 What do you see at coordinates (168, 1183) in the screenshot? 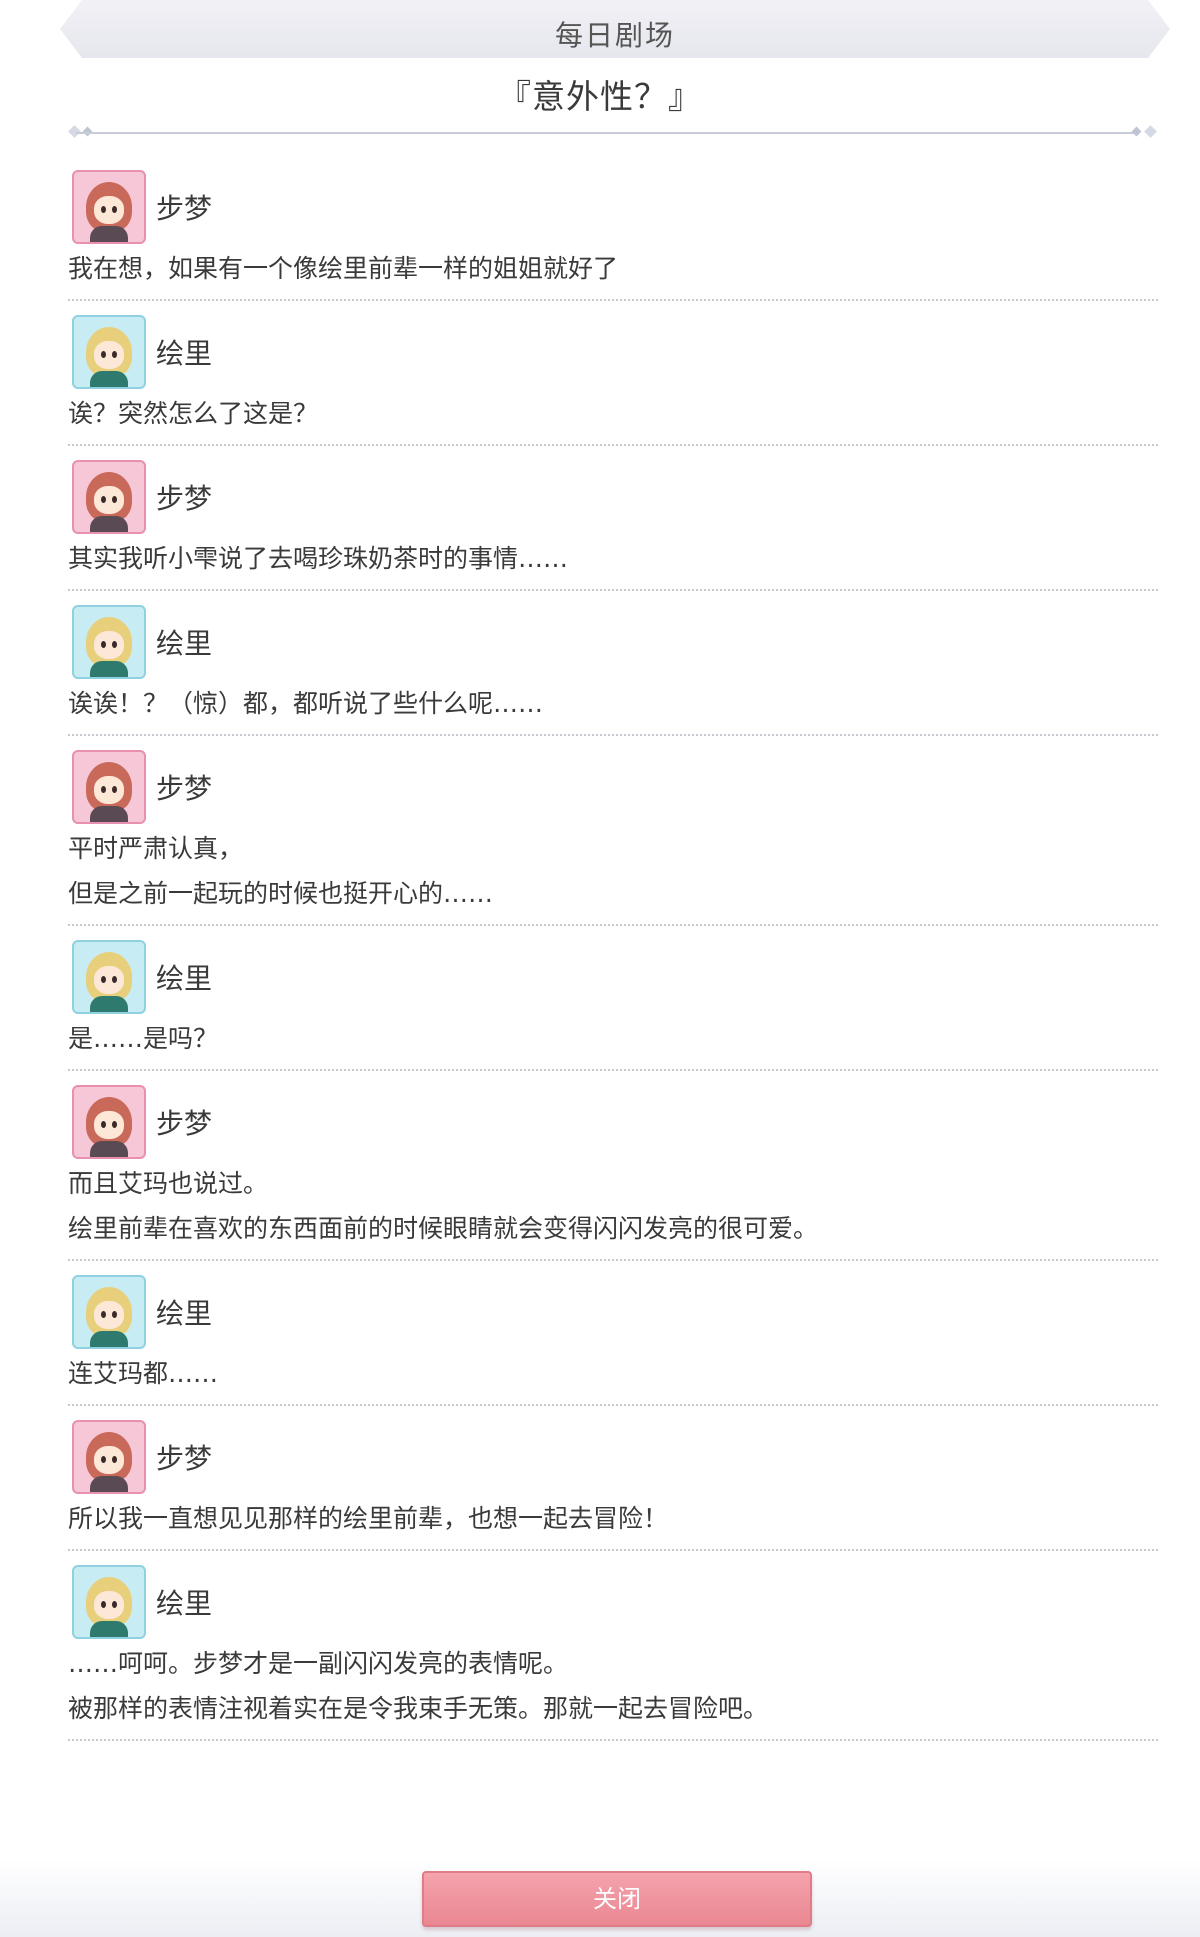
I see `dialogue-line: 而且艾玛也说过。` at bounding box center [168, 1183].